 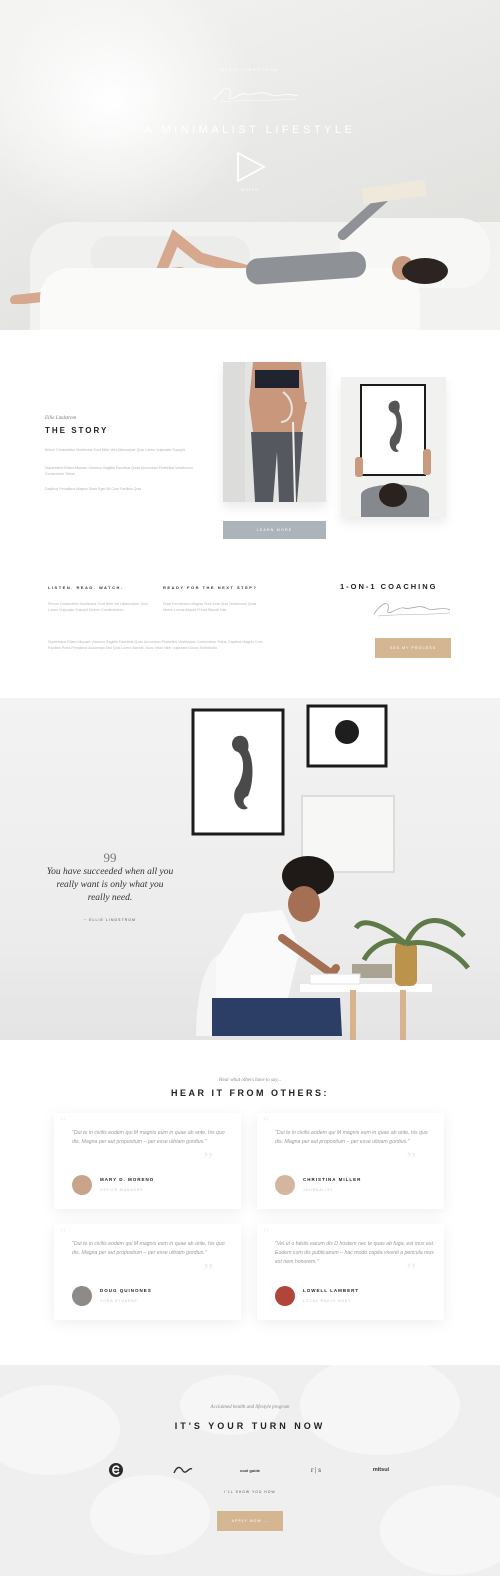 I want to click on cta-eyebrow: Acclaimed health and lifestyle program, so click(x=250, y=1407).